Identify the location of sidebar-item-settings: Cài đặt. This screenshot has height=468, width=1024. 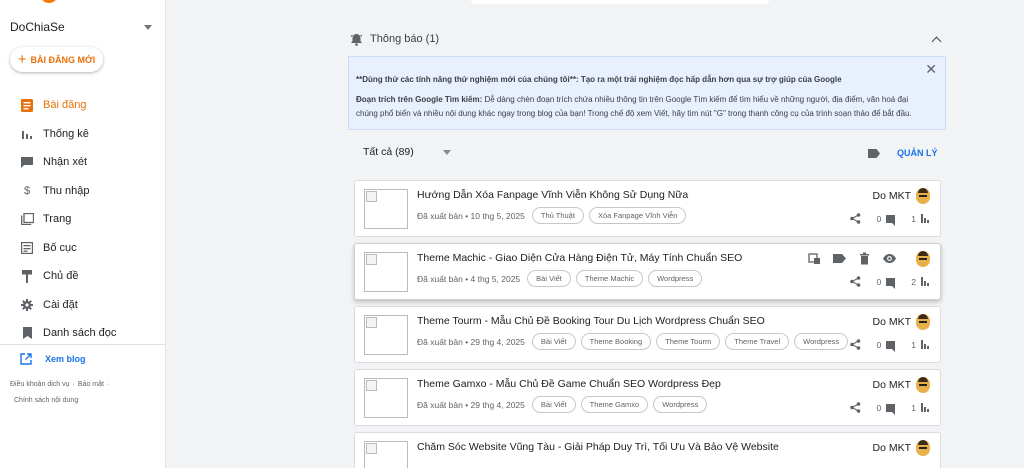
(83, 305).